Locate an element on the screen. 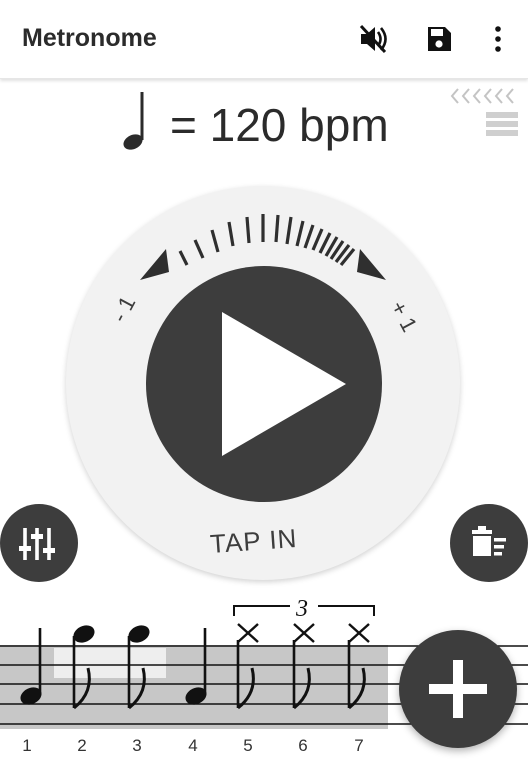 The height and width of the screenshot is (780, 528). add-button is located at coordinates (458, 689).